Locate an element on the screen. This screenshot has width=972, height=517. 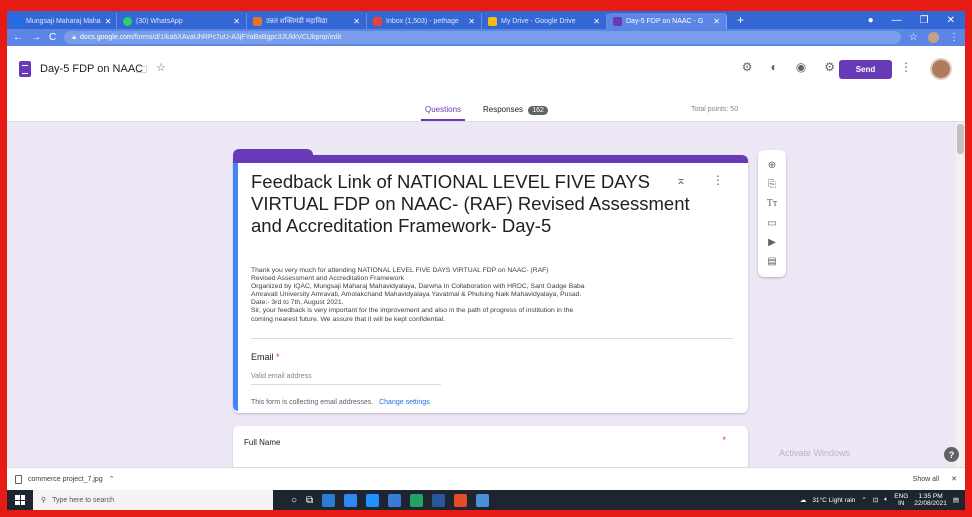
add-title-icon: Tт is located at coordinates (772, 203).